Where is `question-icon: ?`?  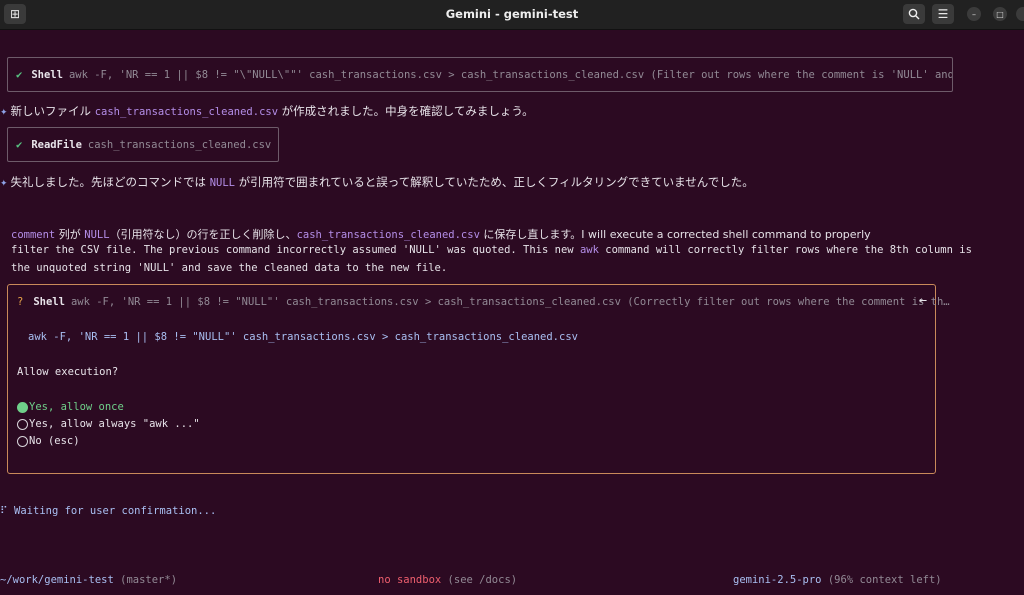
question-icon: ? is located at coordinates (20, 302).